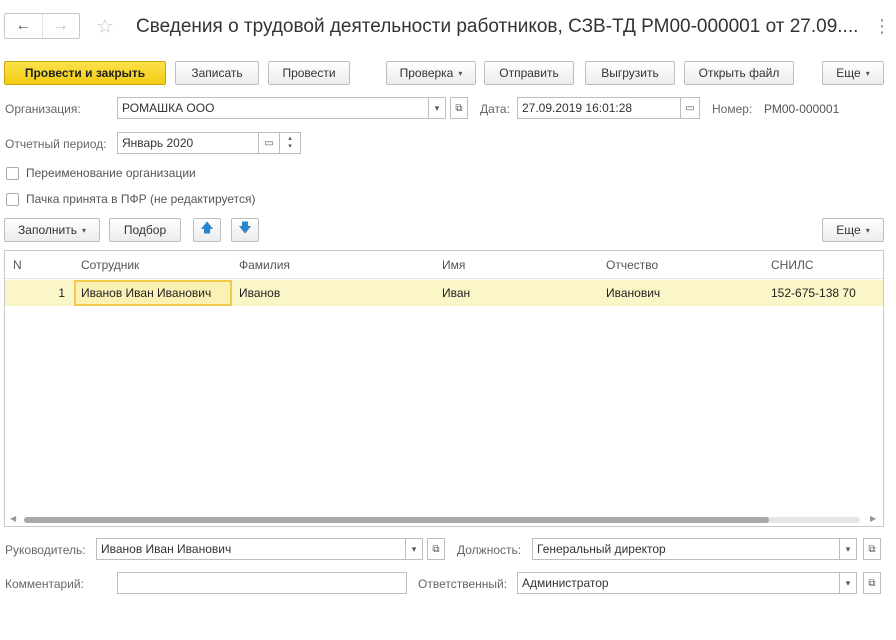  I want to click on spin-up-icon: ▴, so click(290, 139).